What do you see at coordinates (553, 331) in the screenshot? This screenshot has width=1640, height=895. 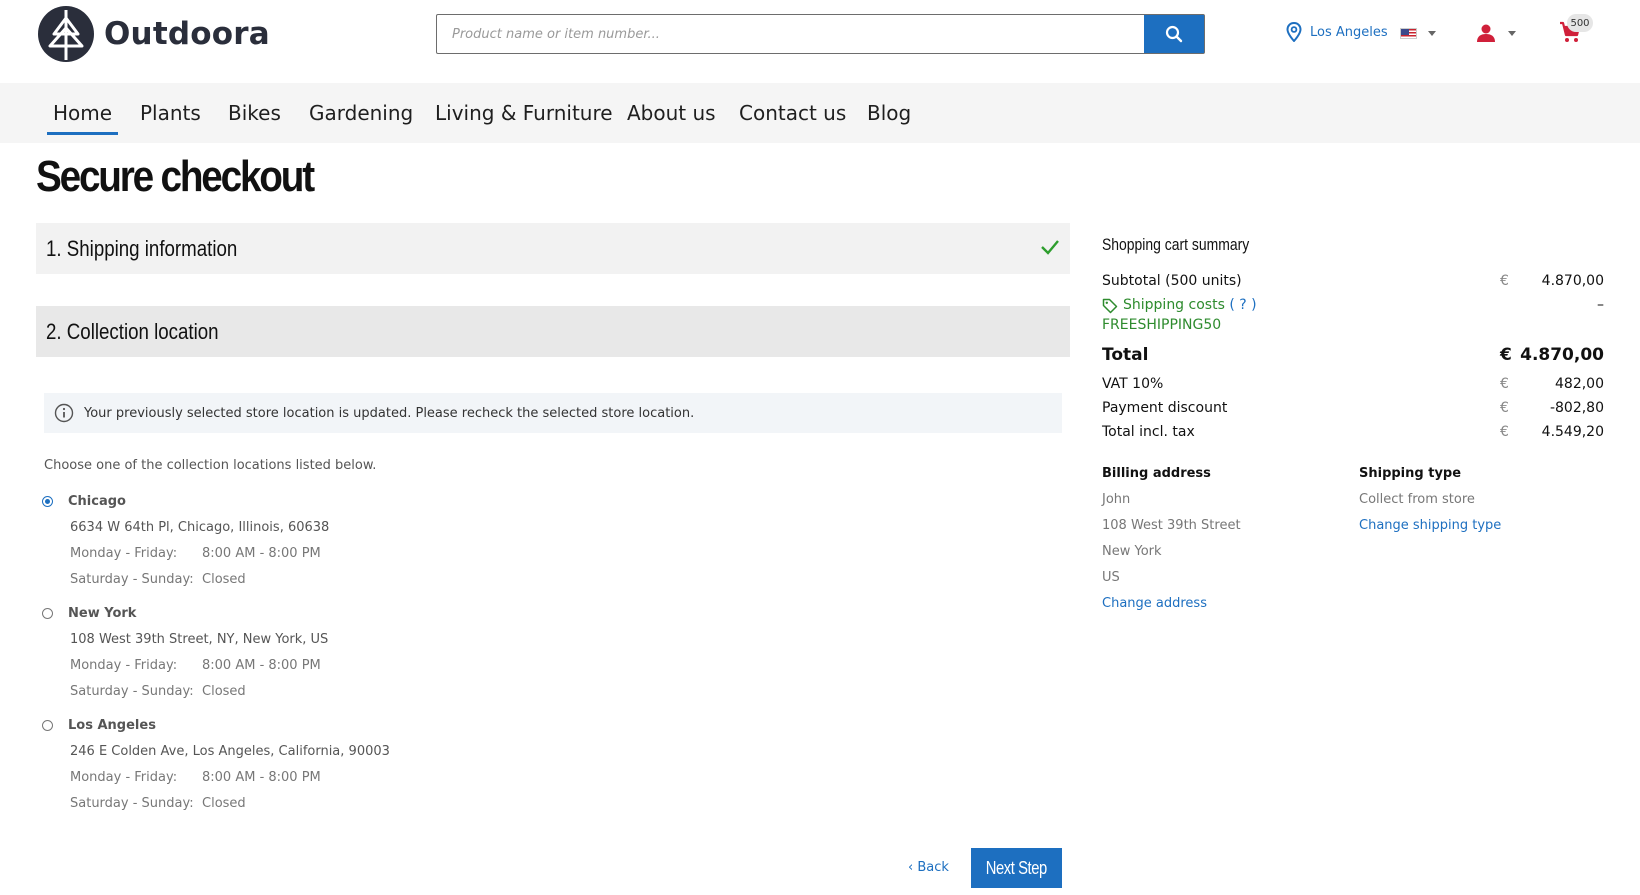 I see `step-collection-location: 2. Collection location` at bounding box center [553, 331].